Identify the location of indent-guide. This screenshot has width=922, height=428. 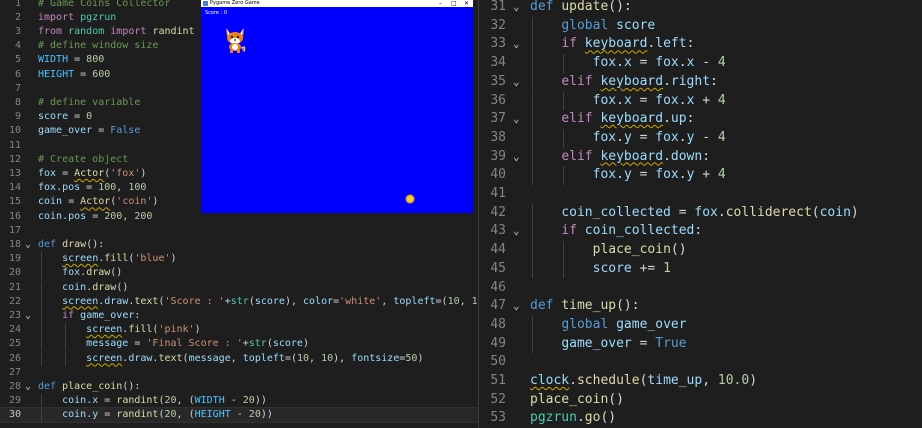
(532, 63).